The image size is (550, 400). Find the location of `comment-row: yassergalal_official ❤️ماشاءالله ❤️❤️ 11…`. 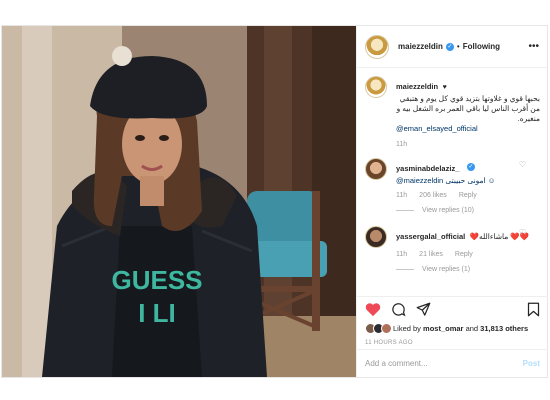

comment-row: yassergalal_official ❤️ماشاءالله ❤️❤️ 11… is located at coordinates (452, 242).